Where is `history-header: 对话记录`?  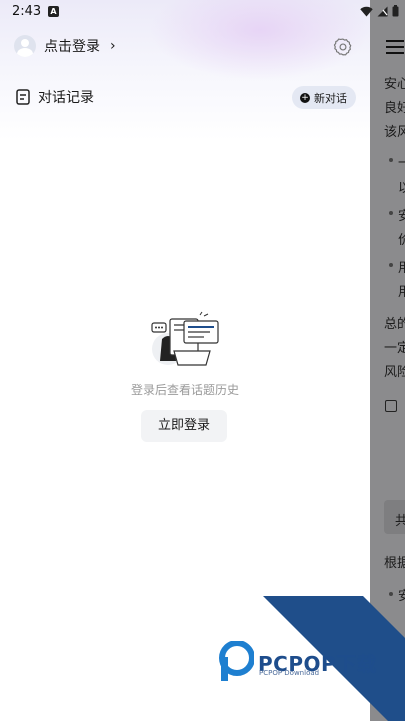 history-header: 对话记录 is located at coordinates (55, 97).